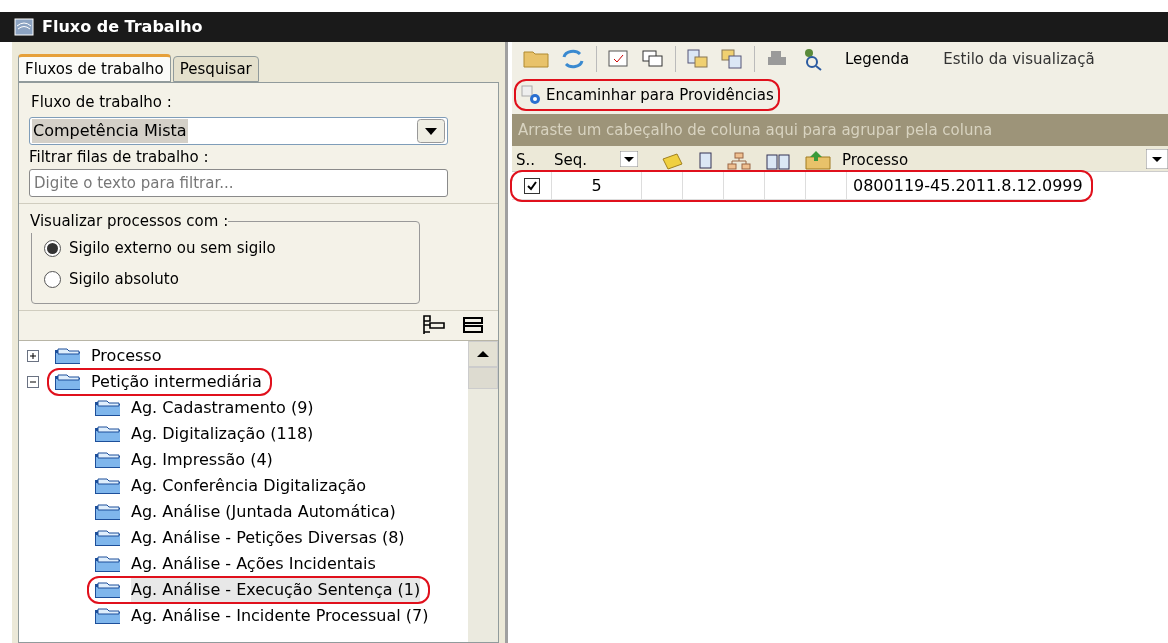  Describe the element at coordinates (33, 381) in the screenshot. I see `collapse-button` at that location.